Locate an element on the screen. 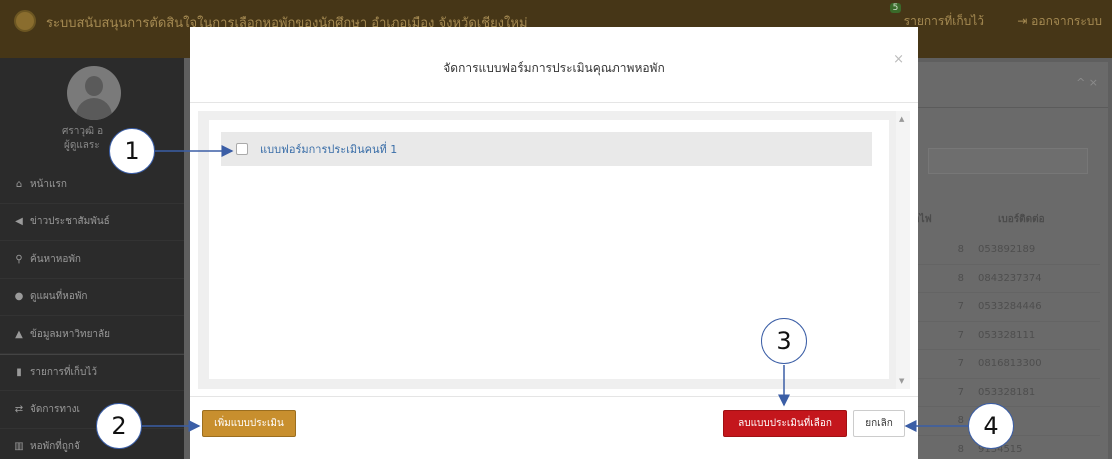 The height and width of the screenshot is (459, 1112). table-row: 8 0843237374 is located at coordinates (995, 279).